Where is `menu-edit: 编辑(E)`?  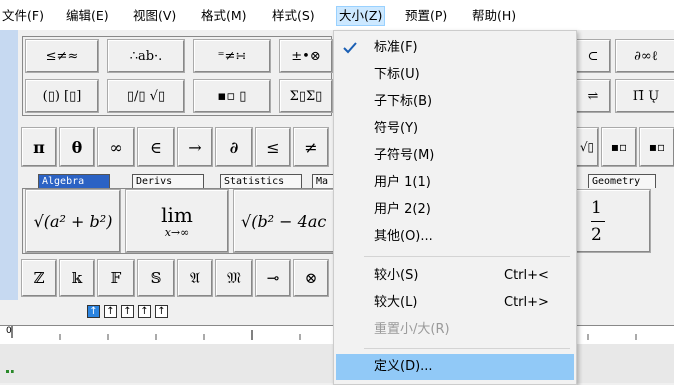 menu-edit: 编辑(E) is located at coordinates (87, 16).